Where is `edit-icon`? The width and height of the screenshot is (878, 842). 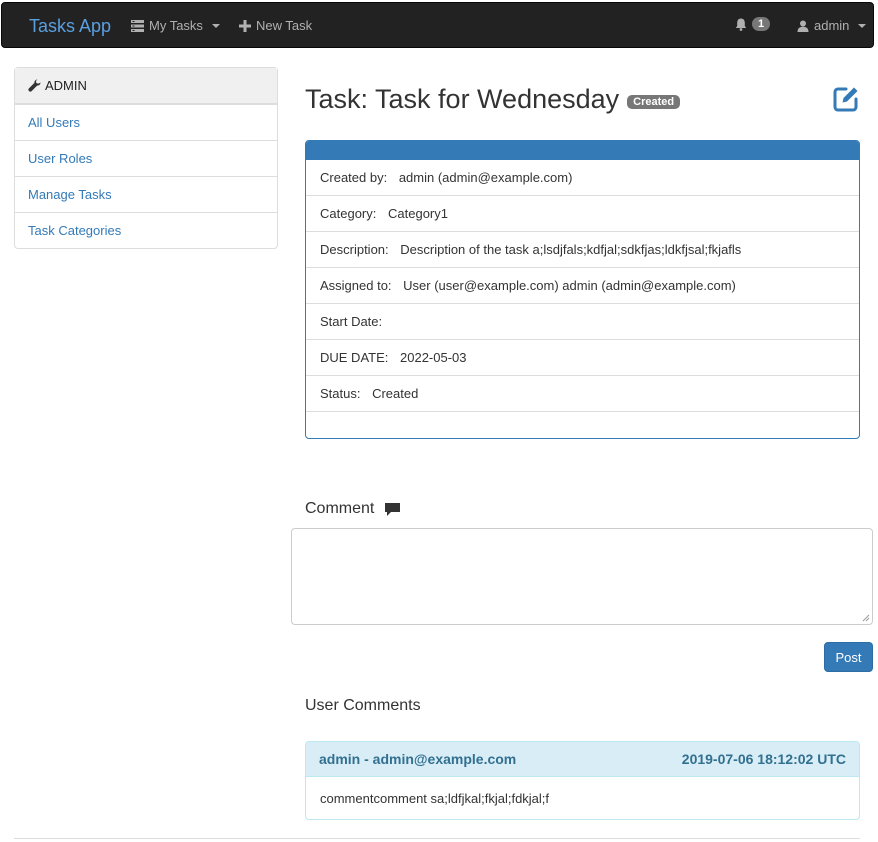
edit-icon is located at coordinates (846, 99).